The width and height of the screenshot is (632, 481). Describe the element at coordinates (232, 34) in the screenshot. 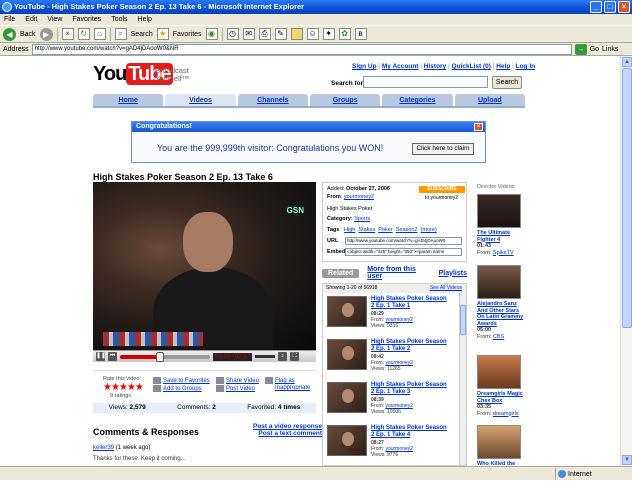

I see `history-icon: ◷` at that location.